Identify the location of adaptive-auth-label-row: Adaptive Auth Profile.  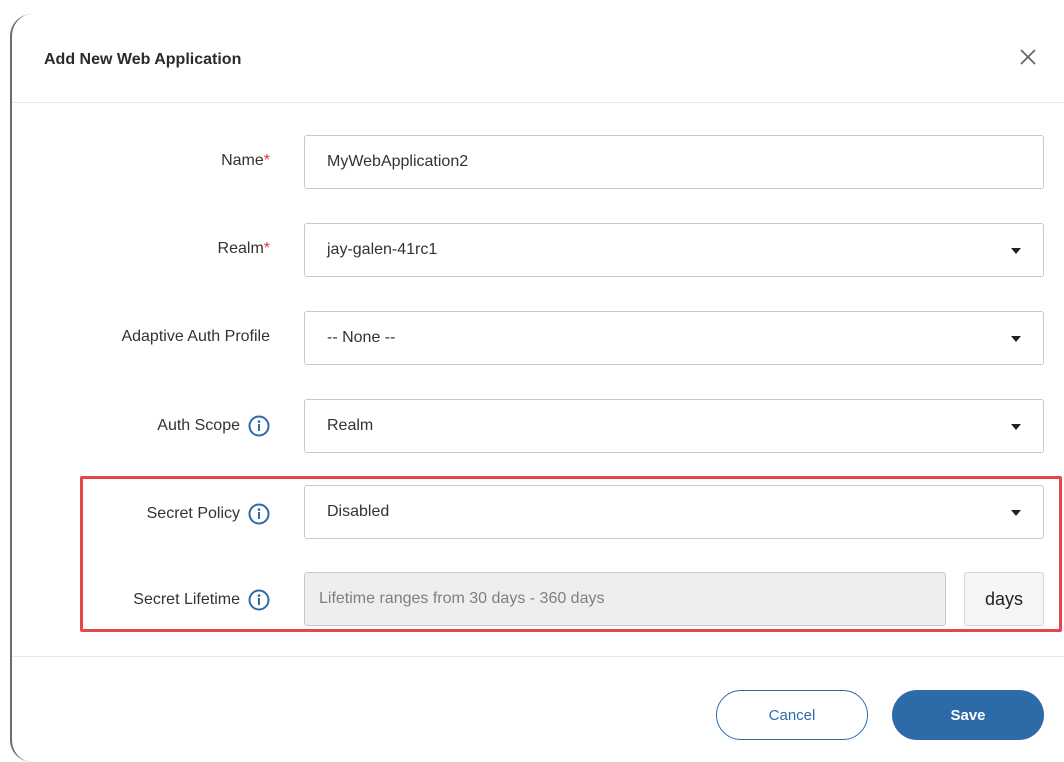
(140, 337).